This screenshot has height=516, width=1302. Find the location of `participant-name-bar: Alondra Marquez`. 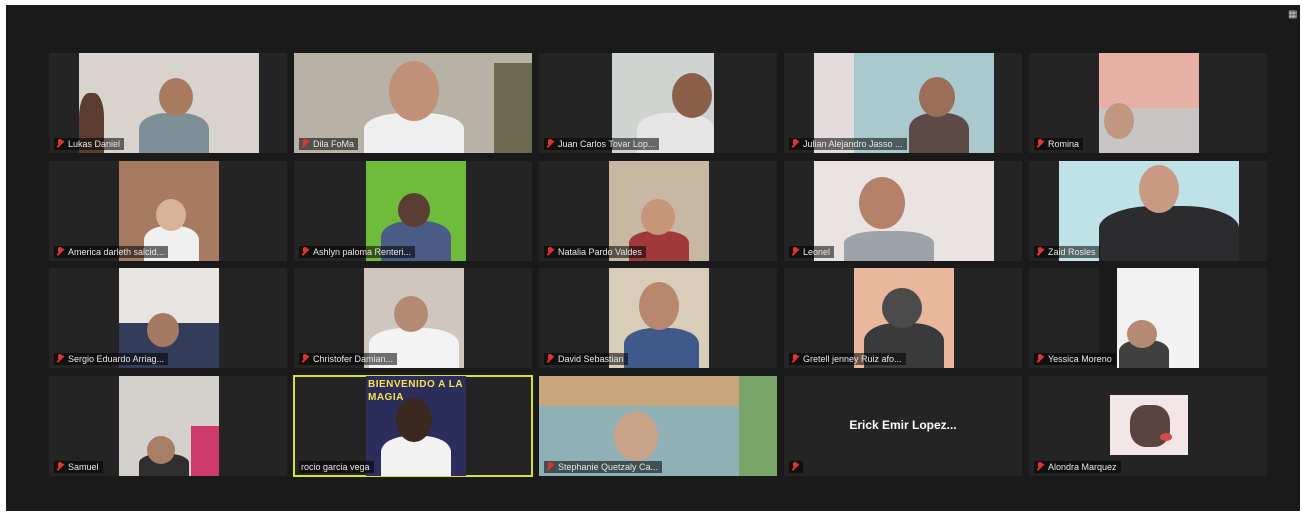

participant-name-bar: Alondra Marquez is located at coordinates (1077, 467).